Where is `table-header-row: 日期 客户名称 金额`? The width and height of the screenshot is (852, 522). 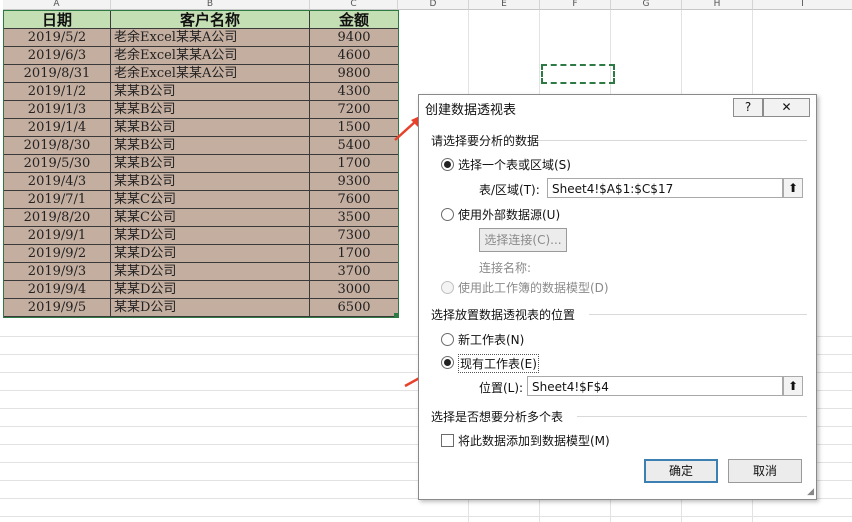
table-header-row: 日期 客户名称 金额 is located at coordinates (201, 20).